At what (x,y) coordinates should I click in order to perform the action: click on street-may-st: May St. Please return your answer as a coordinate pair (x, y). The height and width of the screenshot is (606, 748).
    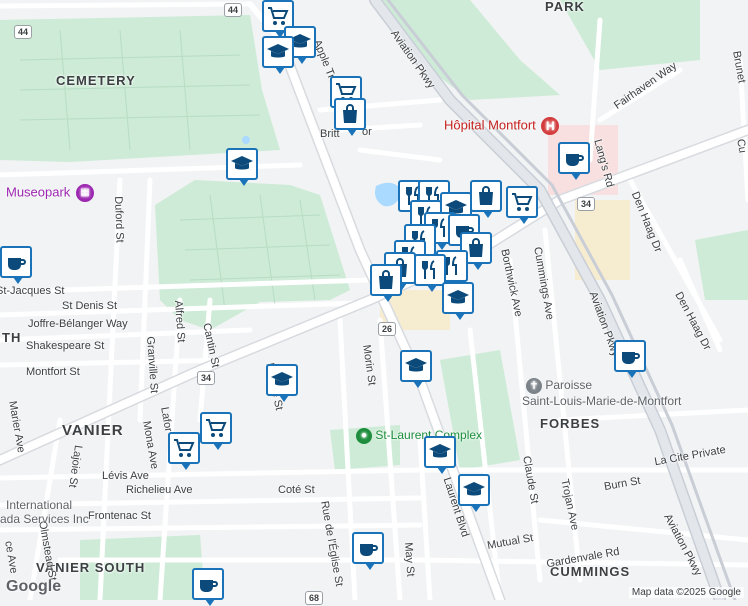
    Looking at the image, I should click on (409, 559).